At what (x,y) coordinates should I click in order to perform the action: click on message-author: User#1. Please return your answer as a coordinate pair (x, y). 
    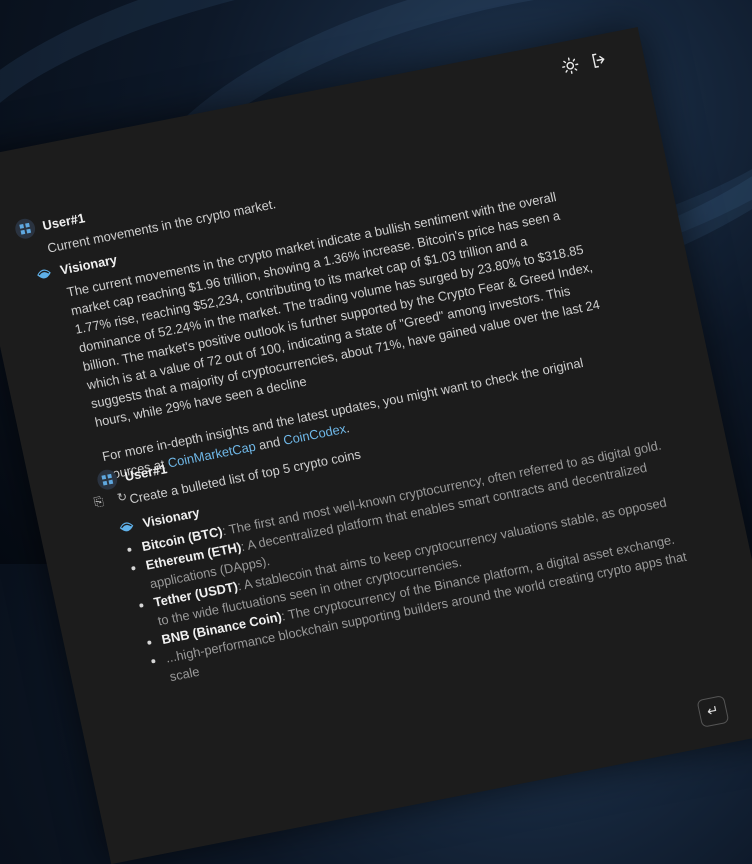
    Looking at the image, I should click on (64, 221).